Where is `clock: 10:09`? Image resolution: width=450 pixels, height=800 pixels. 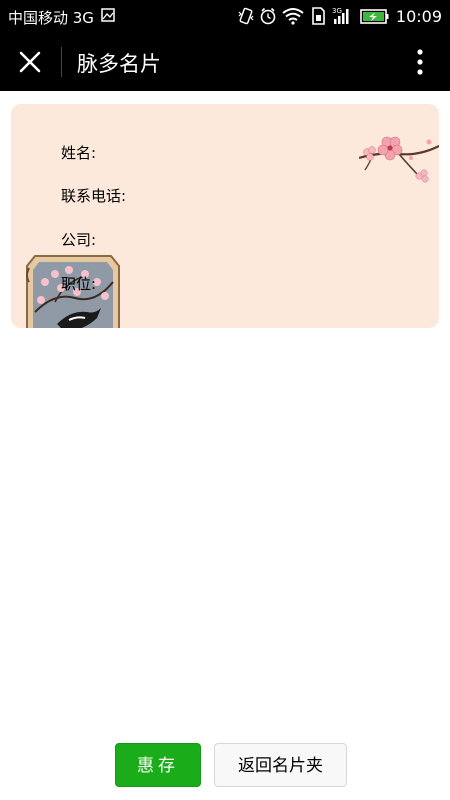
clock: 10:09 is located at coordinates (418, 16).